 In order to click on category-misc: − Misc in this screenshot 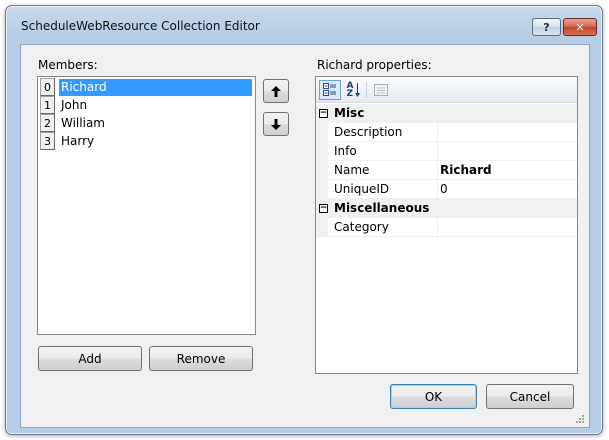, I will do `click(446, 113)`.